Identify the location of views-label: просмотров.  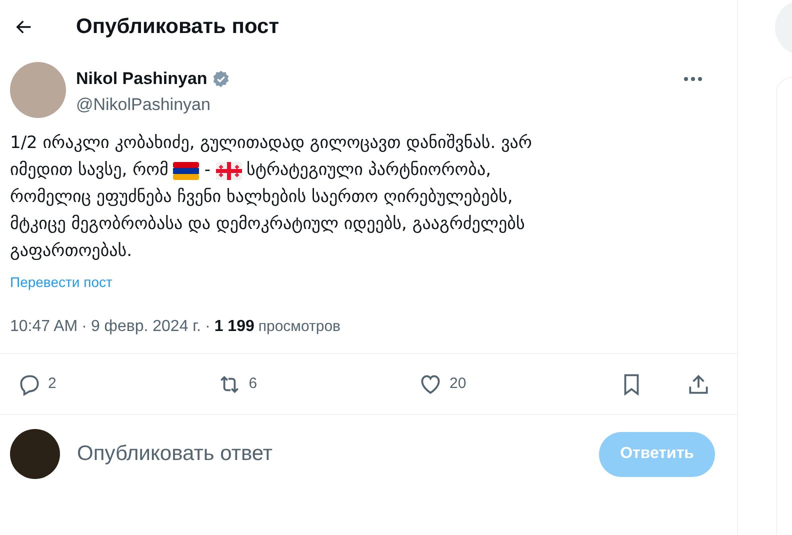
(299, 326).